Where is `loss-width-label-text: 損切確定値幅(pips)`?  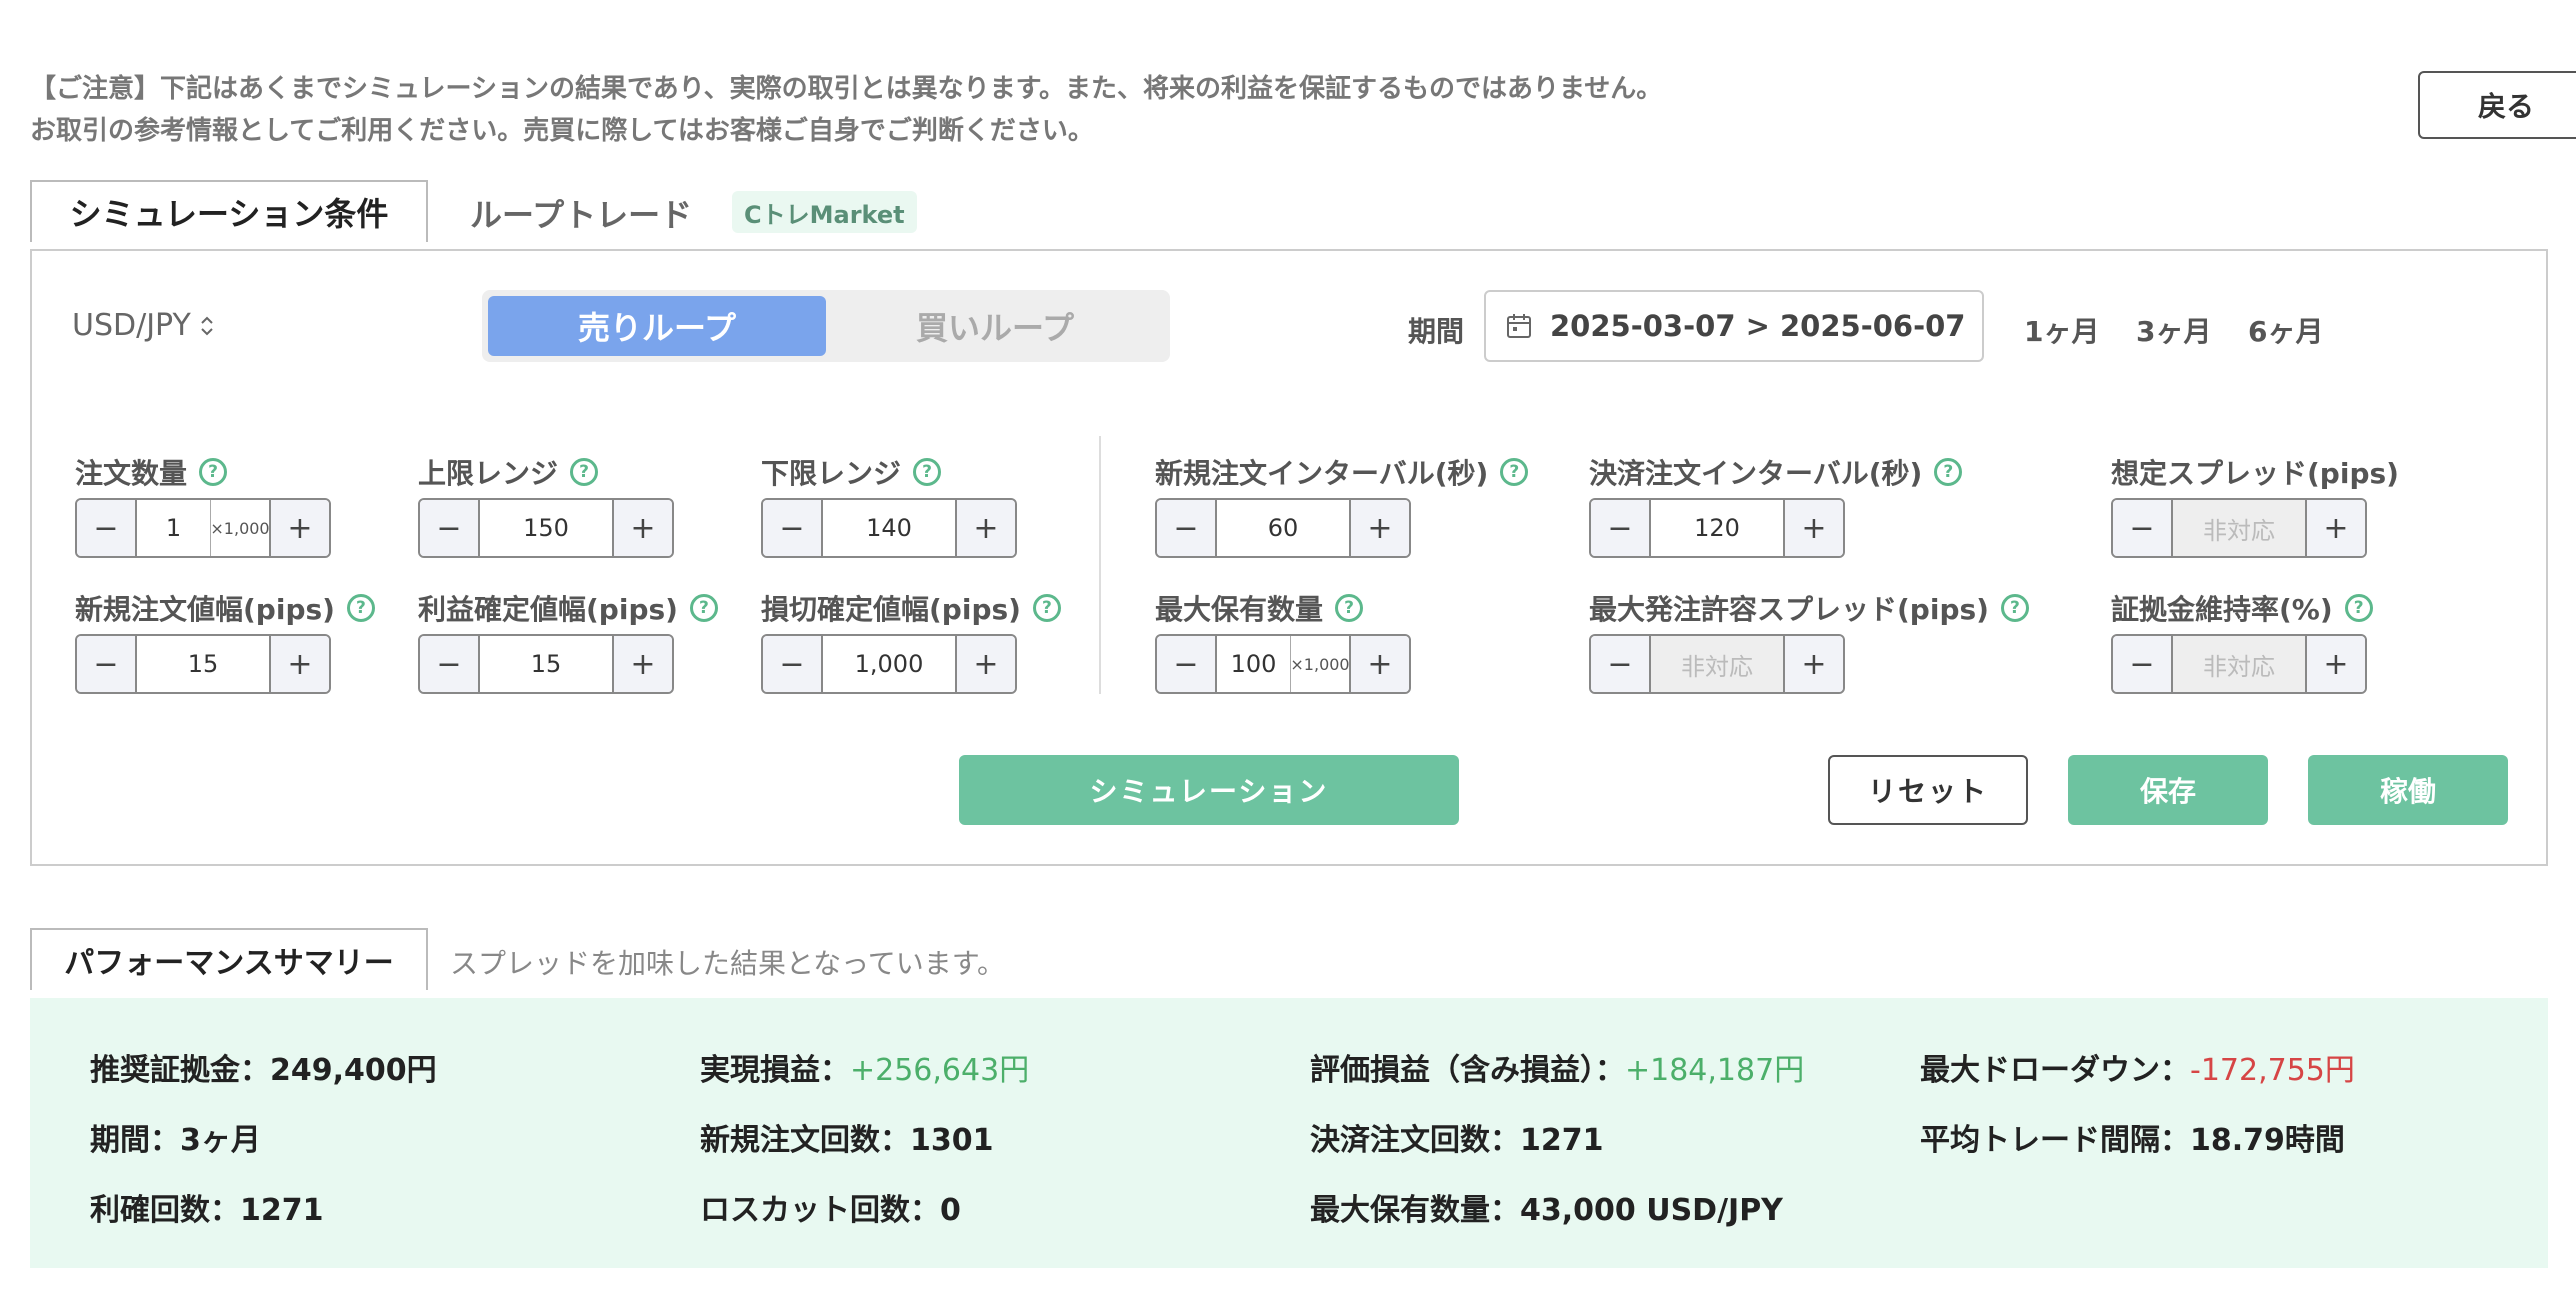
loss-width-label-text: 損切確定値幅(pips) is located at coordinates (891, 609).